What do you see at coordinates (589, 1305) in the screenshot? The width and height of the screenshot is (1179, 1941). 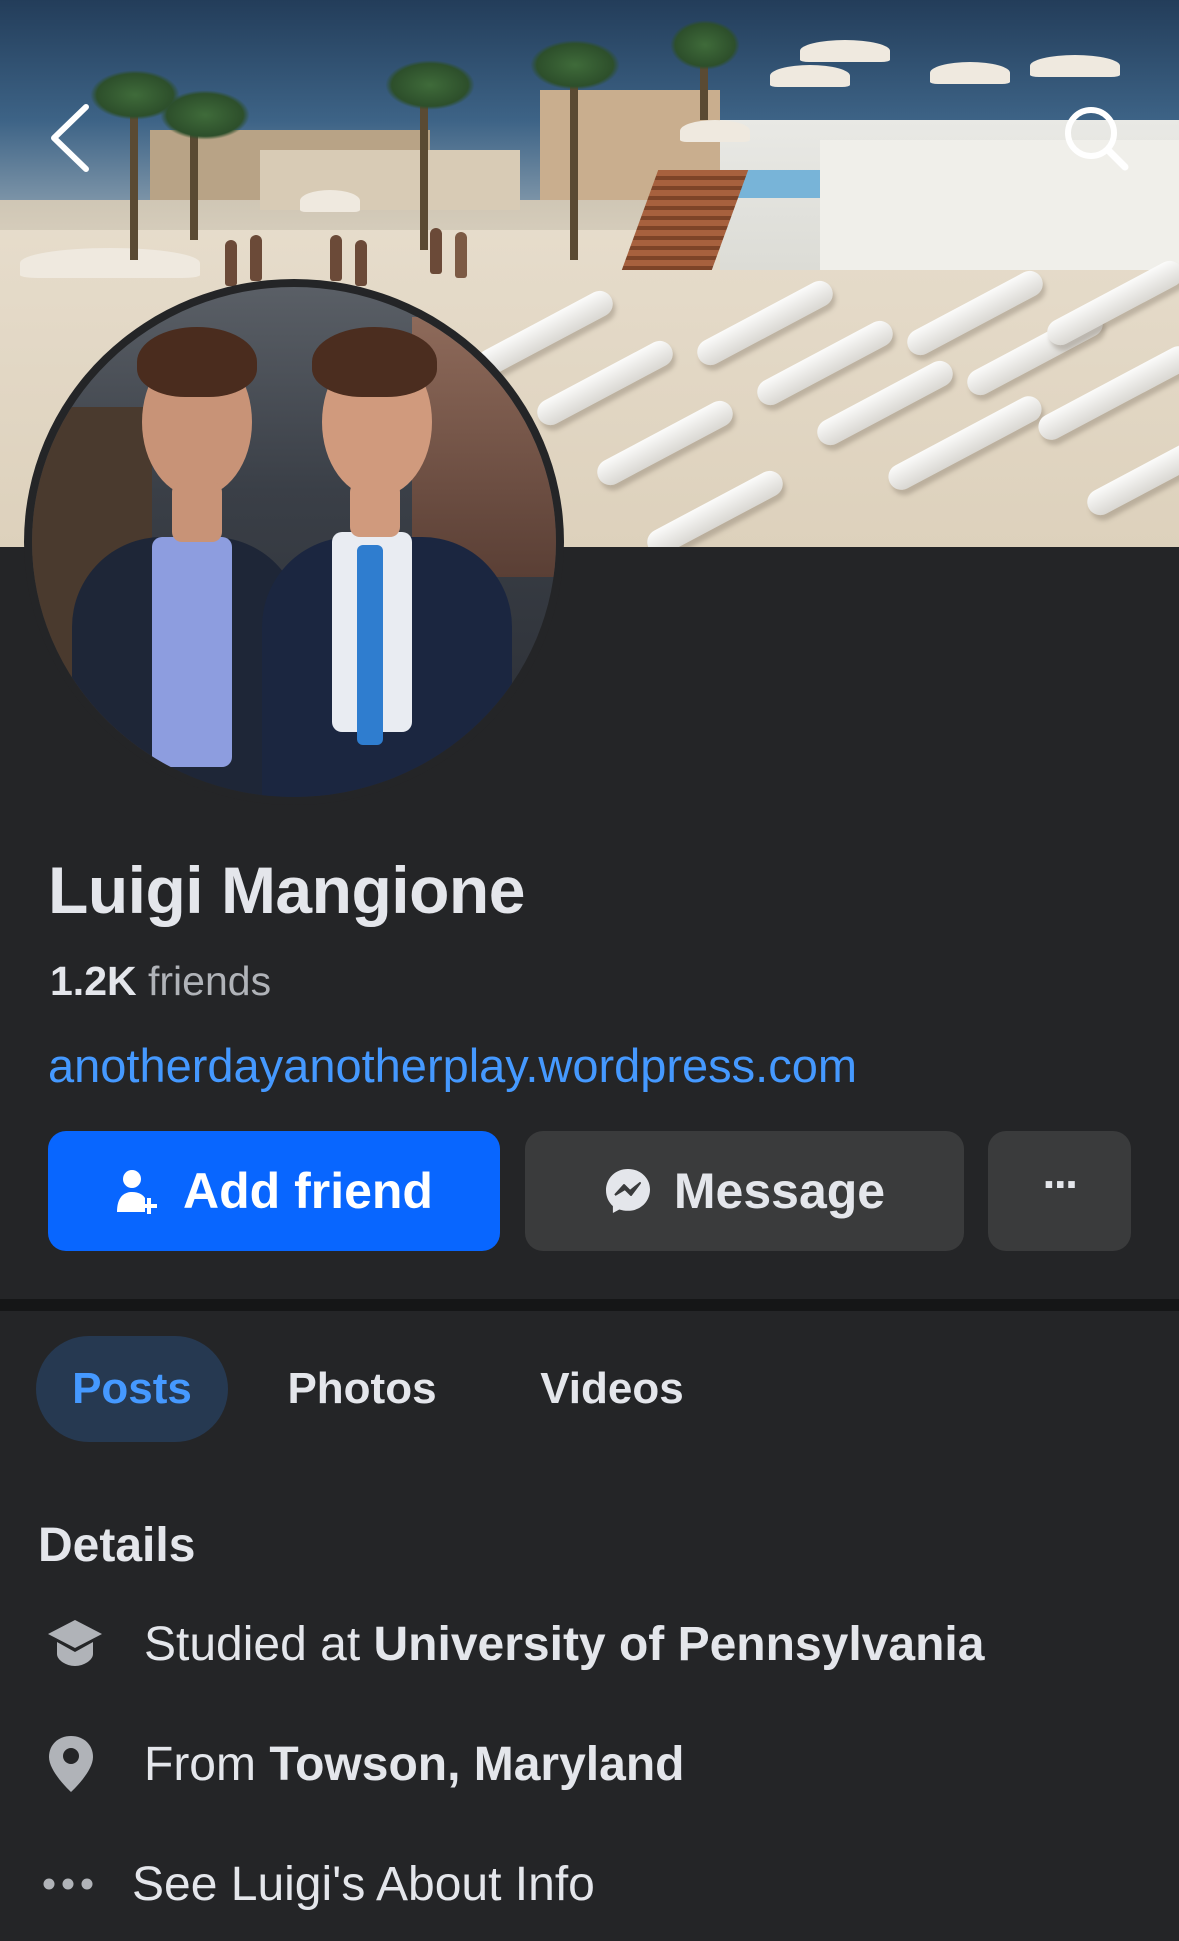 I see `section-divider` at bounding box center [589, 1305].